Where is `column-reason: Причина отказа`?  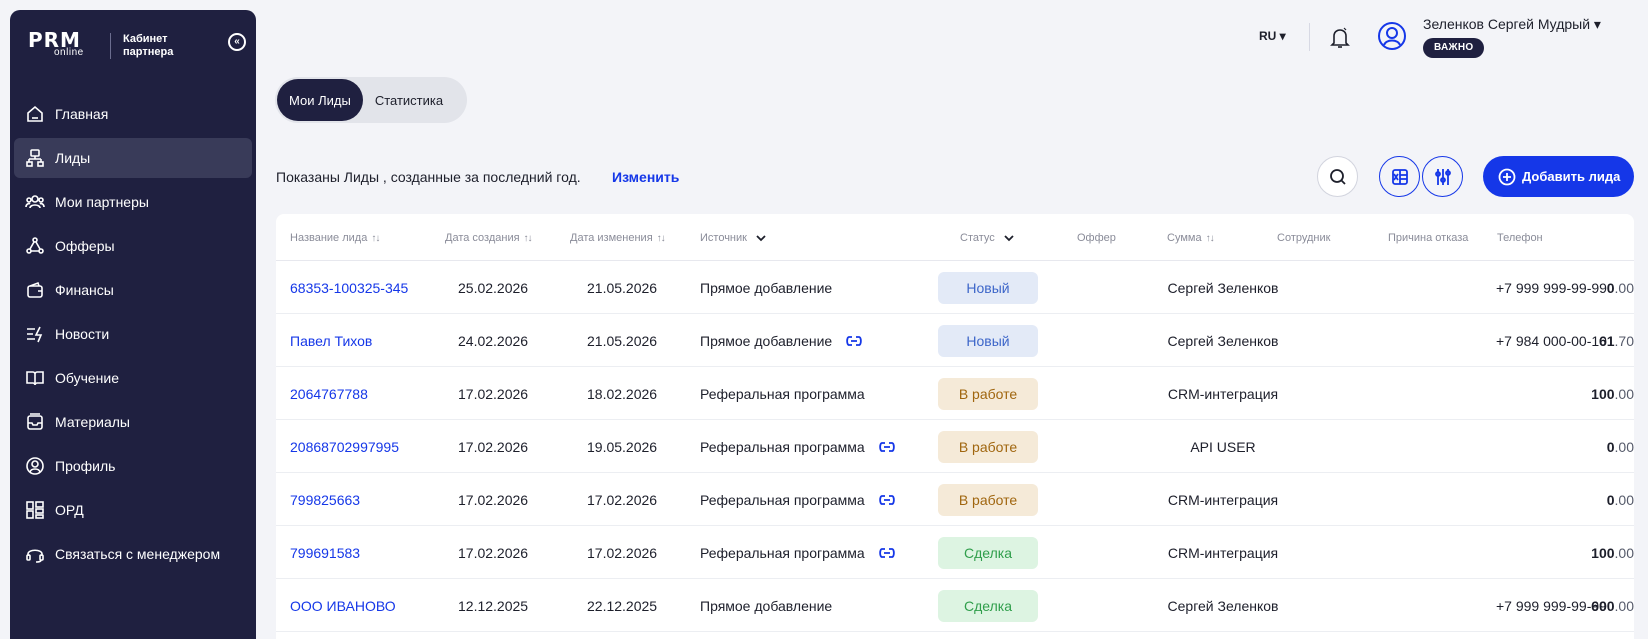 column-reason: Причина отказа is located at coordinates (1428, 238).